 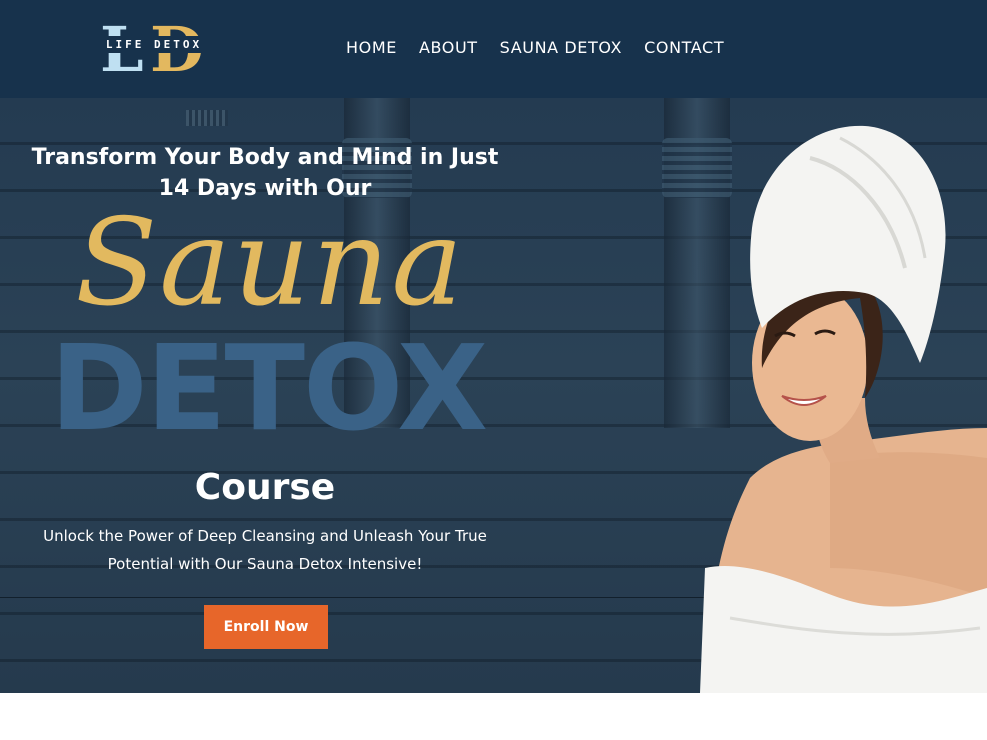 I want to click on enroll-now-button: Enroll Now, so click(x=266, y=627).